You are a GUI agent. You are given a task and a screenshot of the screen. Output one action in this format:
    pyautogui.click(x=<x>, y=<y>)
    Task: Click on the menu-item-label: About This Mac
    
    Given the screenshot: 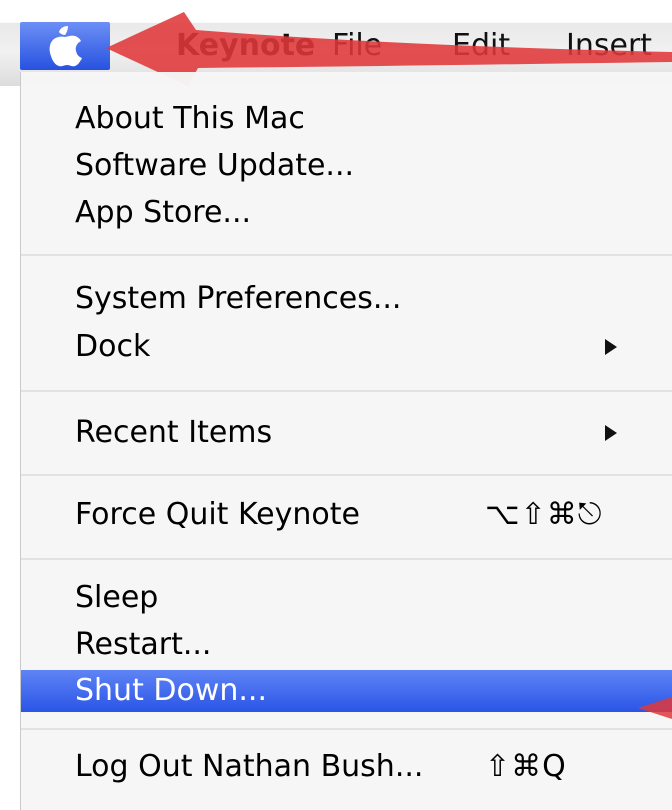 What is the action you would take?
    pyautogui.click(x=190, y=118)
    